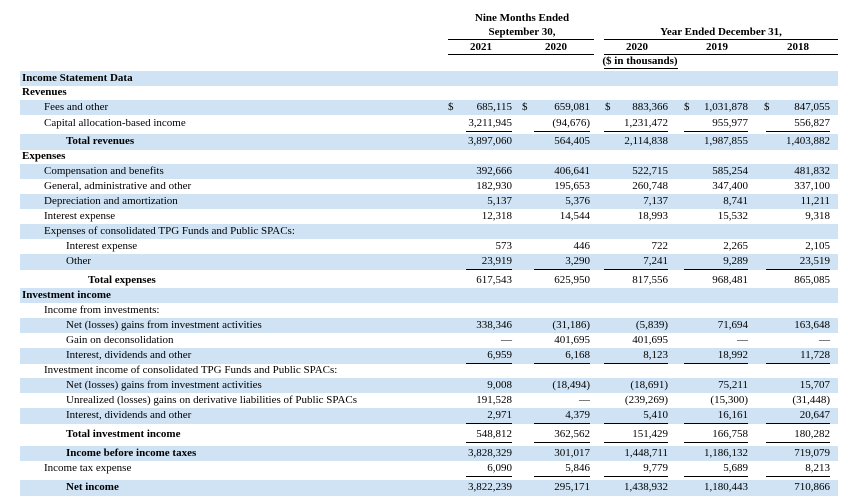  What do you see at coordinates (812, 325) in the screenshot?
I see `value-cell: 163,648` at bounding box center [812, 325].